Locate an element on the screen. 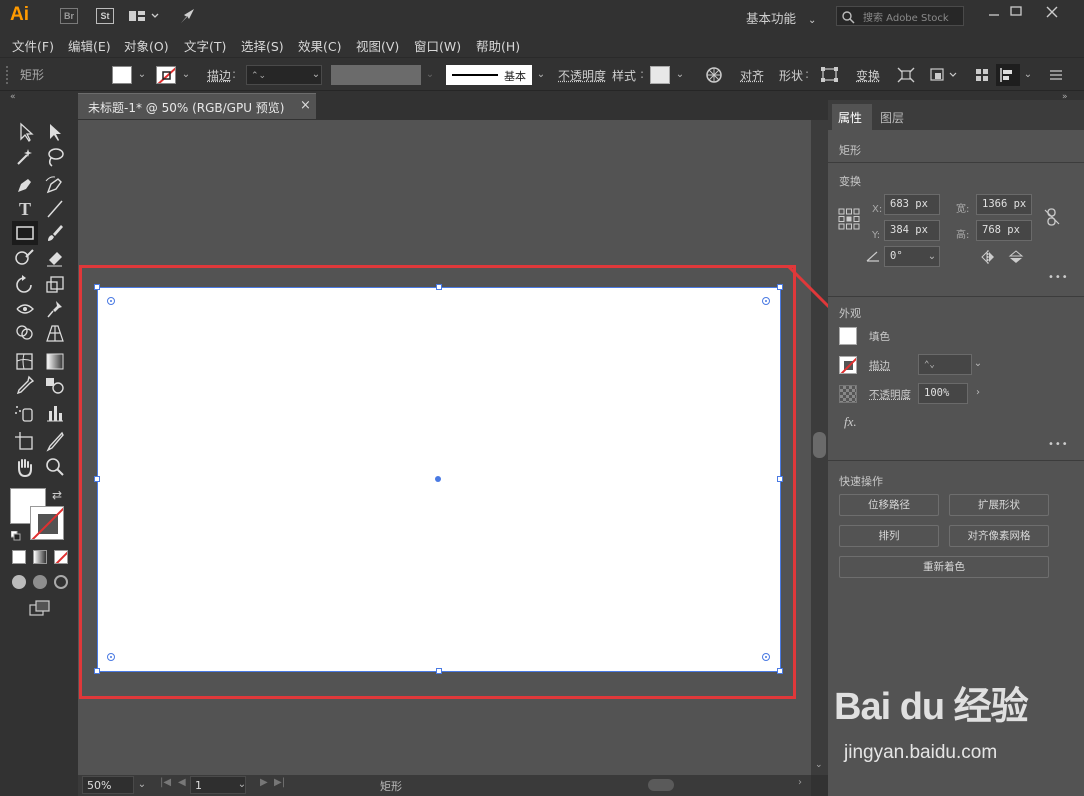  fill-dropdown: ⌄ is located at coordinates (142, 75).